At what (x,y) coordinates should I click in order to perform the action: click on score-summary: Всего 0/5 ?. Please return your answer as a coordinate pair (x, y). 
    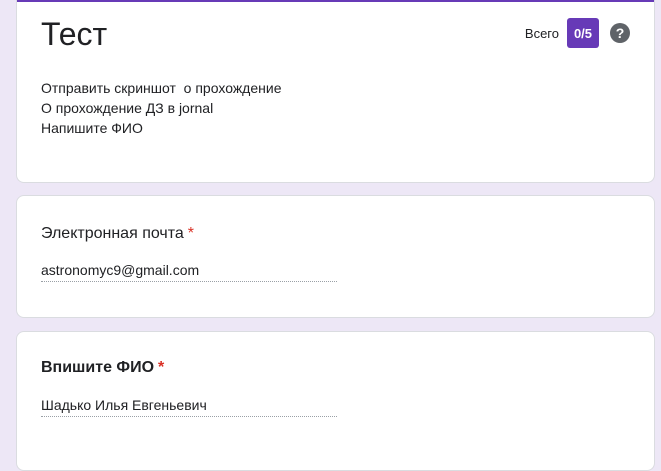
    Looking at the image, I should click on (577, 33).